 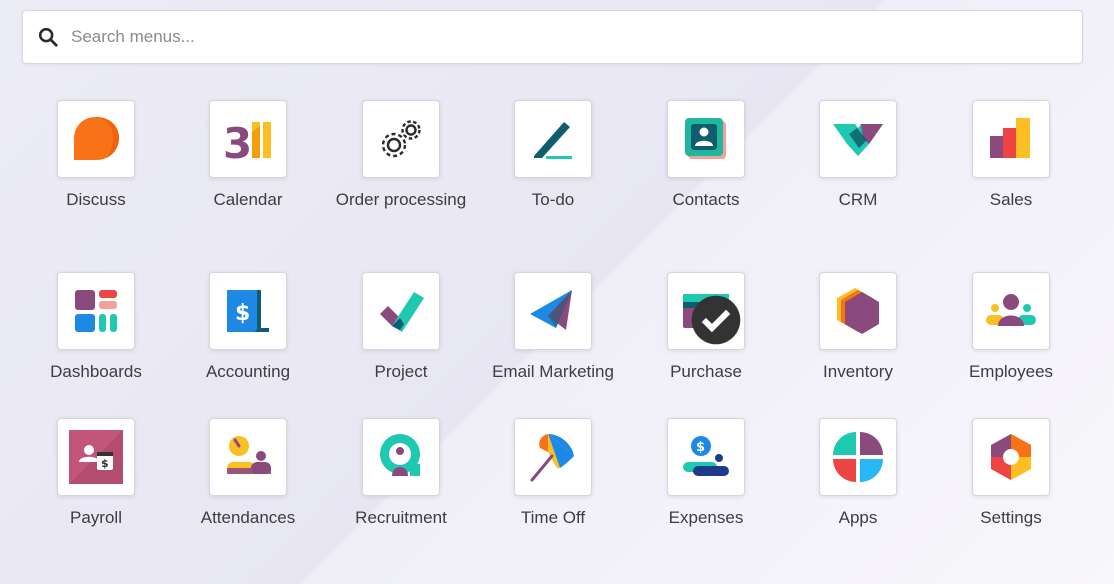 What do you see at coordinates (553, 199) in the screenshot?
I see `app-label: To-do` at bounding box center [553, 199].